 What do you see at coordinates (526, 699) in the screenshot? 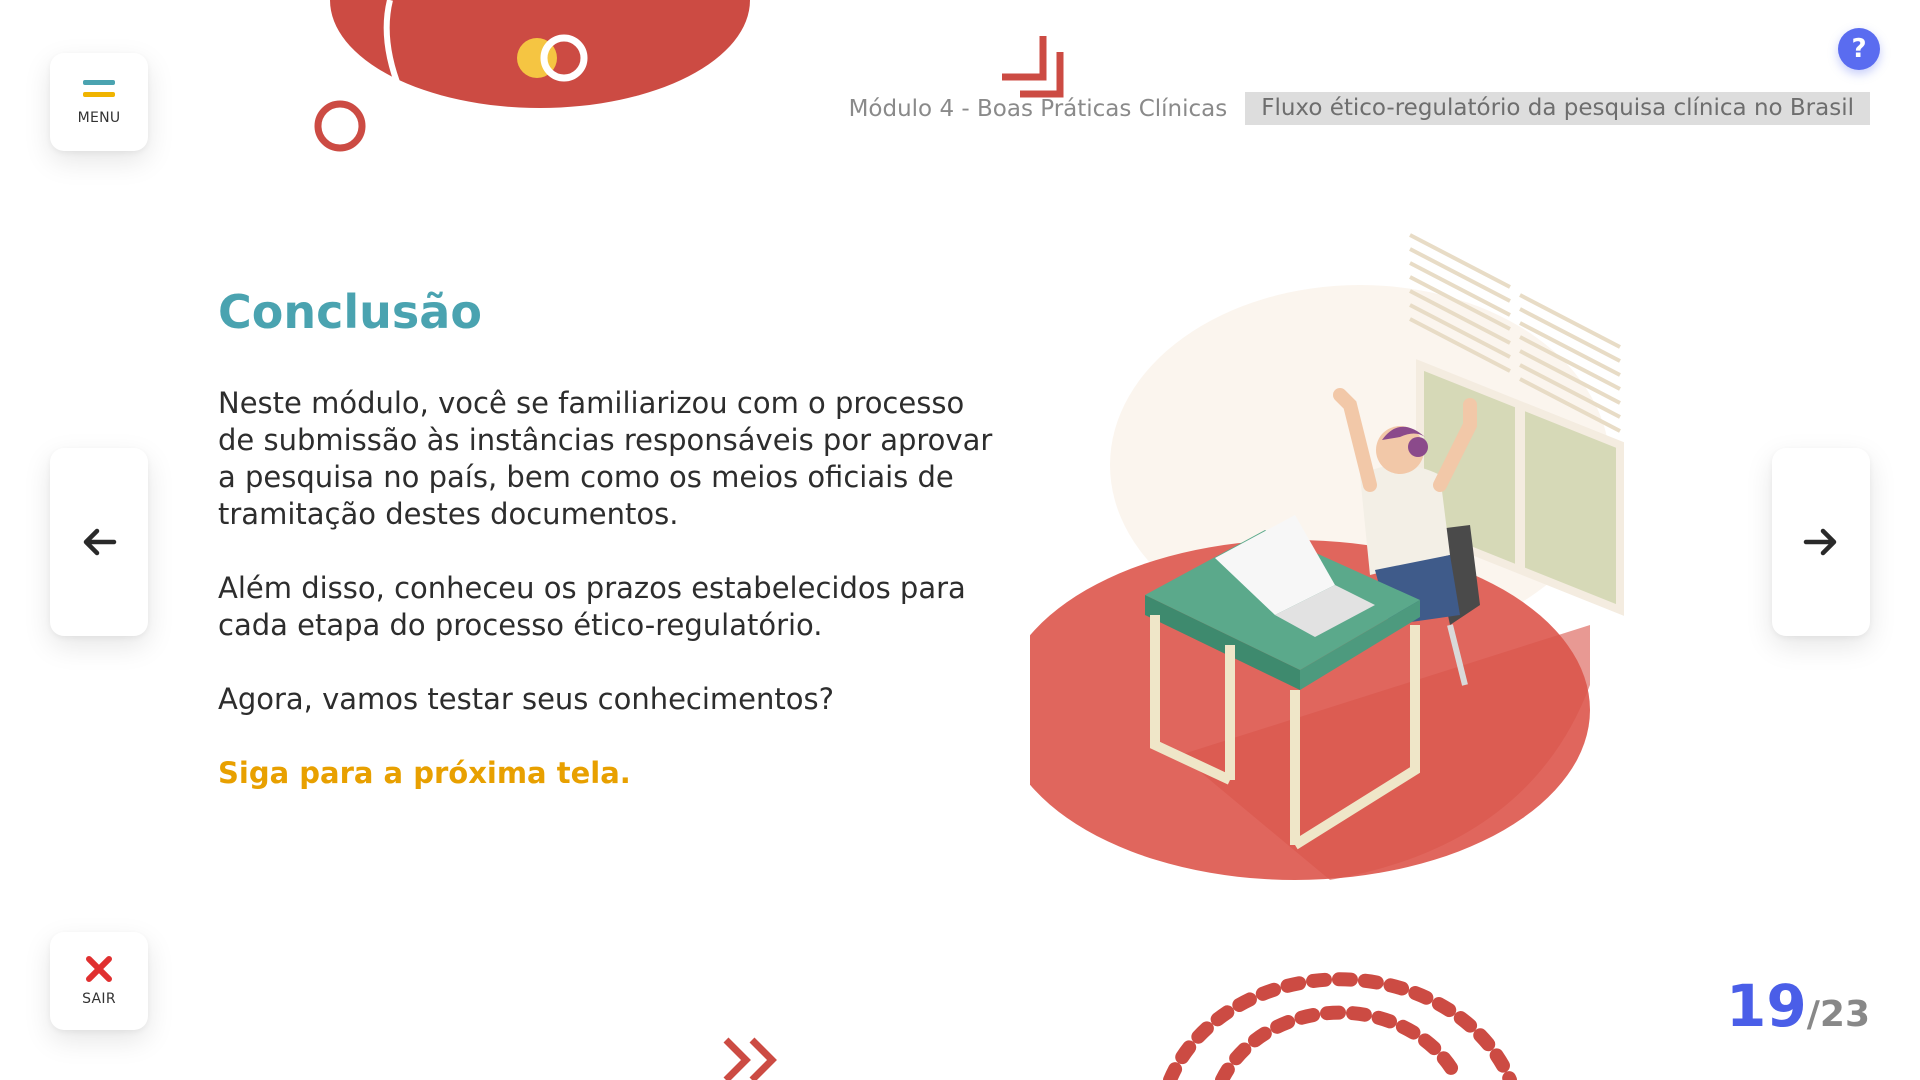
I see `paragraph: Agora, vamos testar seus conhecimentos?` at bounding box center [526, 699].